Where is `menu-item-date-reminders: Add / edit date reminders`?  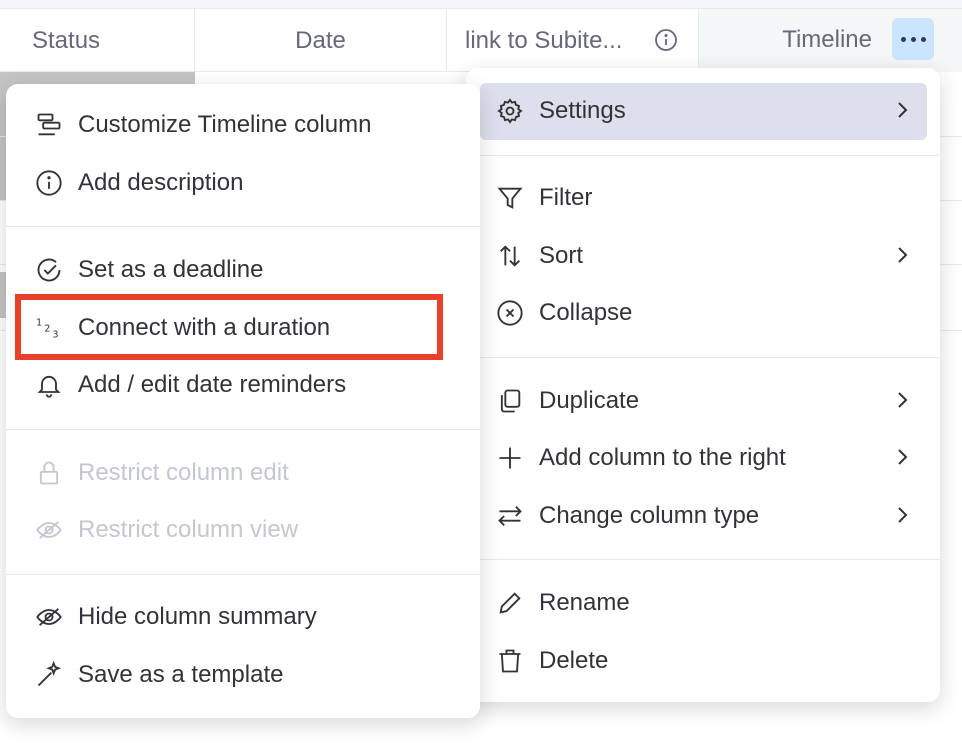 menu-item-date-reminders: Add / edit date reminders is located at coordinates (243, 385).